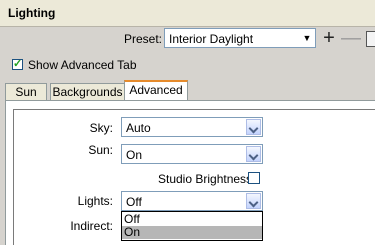 This screenshot has width=375, height=245. I want to click on studio-brightness-label: Studio Brightness, so click(205, 179).